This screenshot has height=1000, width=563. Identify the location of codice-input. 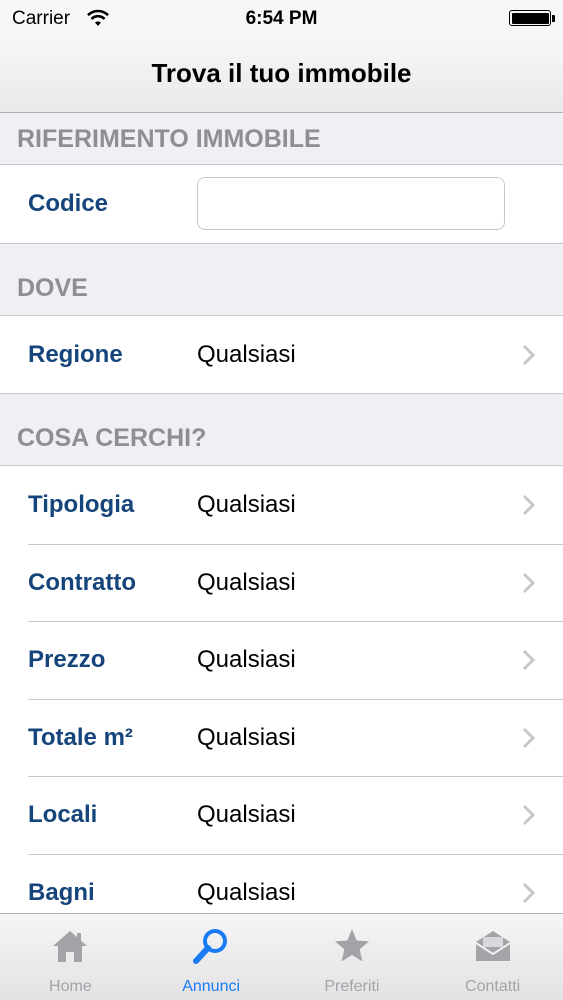
(351, 203).